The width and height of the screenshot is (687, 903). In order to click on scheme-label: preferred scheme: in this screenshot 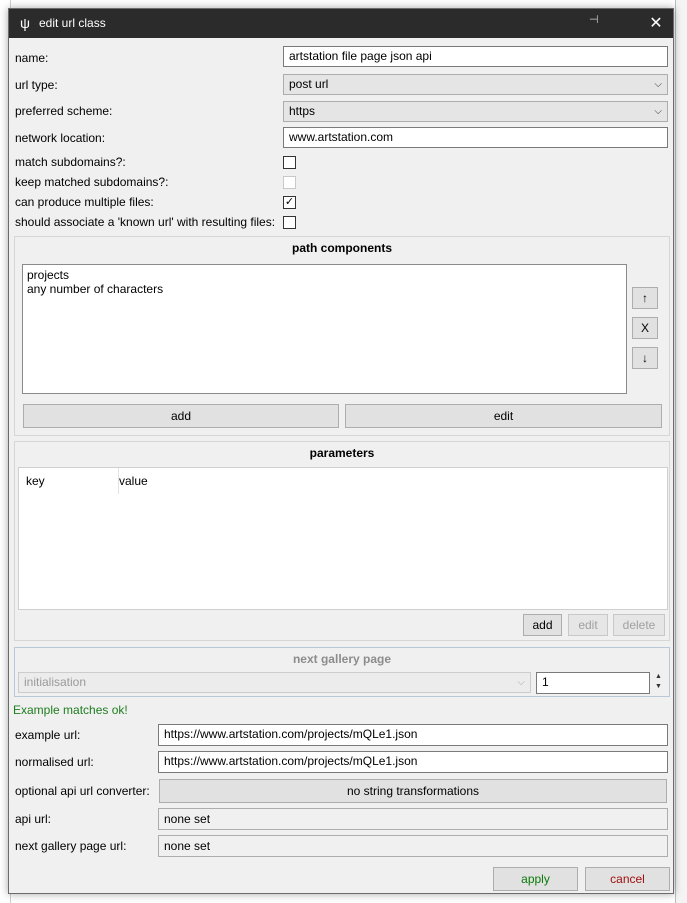, I will do `click(64, 111)`.